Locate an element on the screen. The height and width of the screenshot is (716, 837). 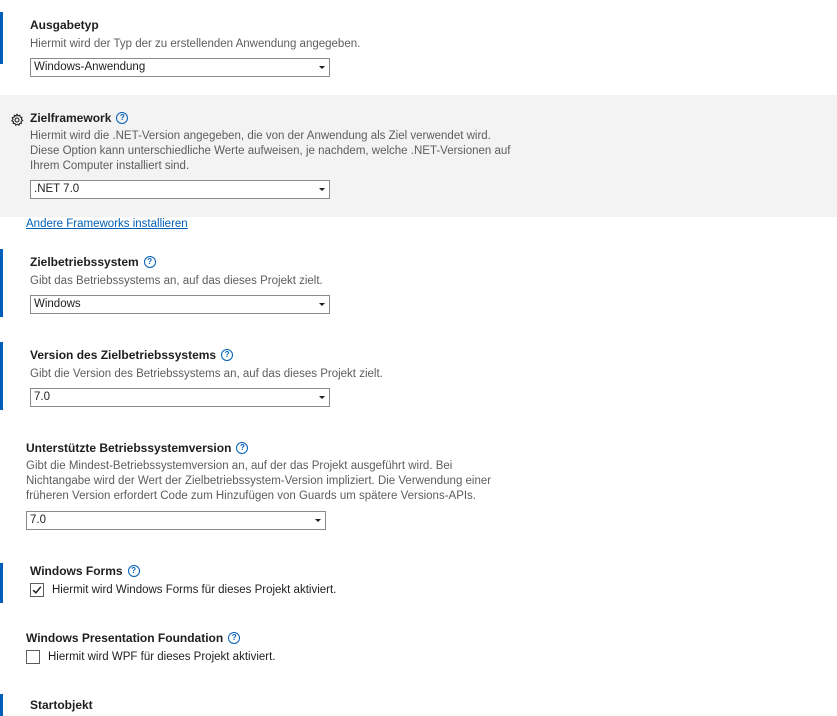
target-framework-dropdown-value: .NET 7.0 is located at coordinates (57, 189).